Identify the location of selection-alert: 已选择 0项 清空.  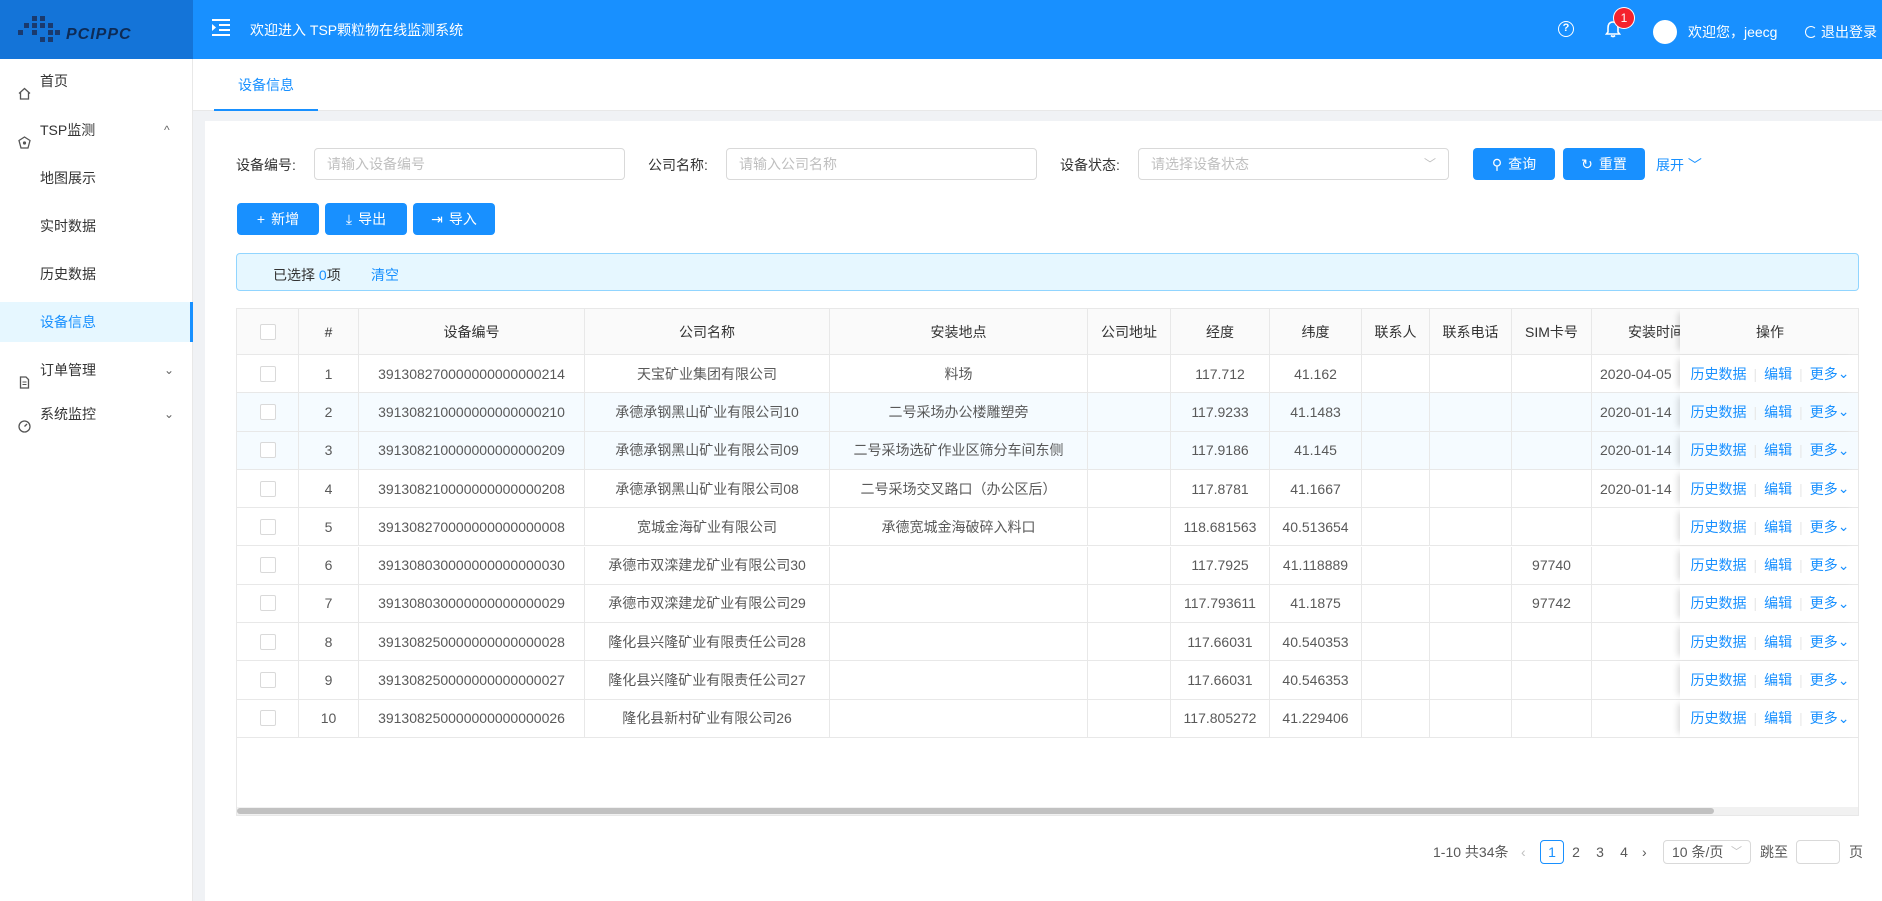
(1047, 272).